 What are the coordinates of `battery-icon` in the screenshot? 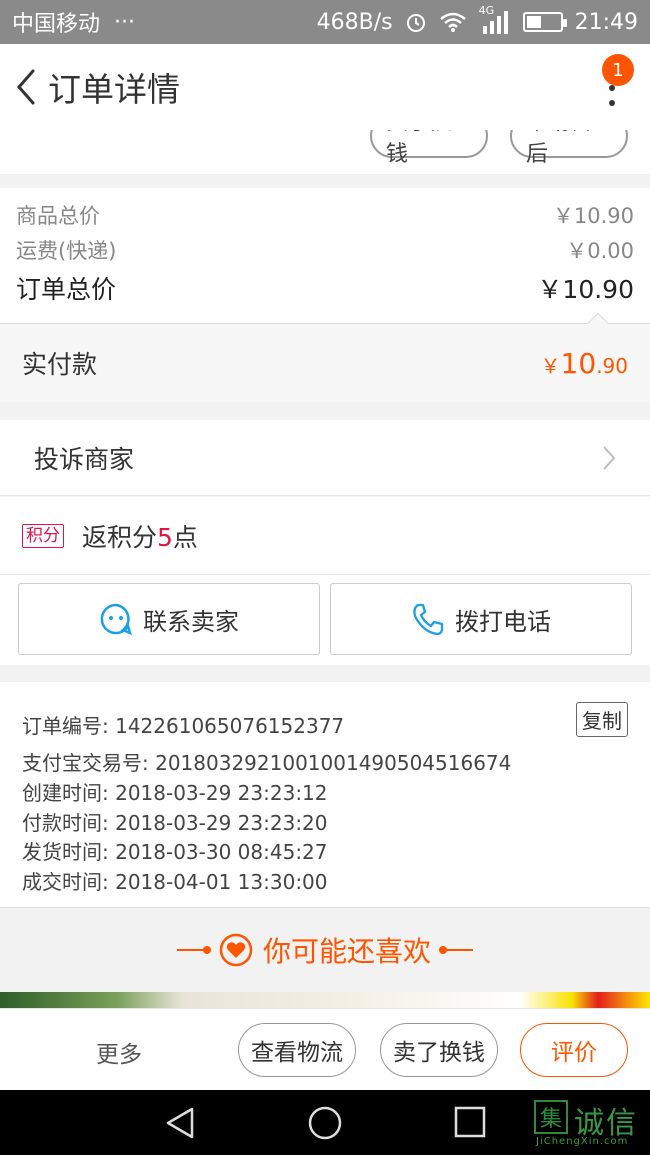 It's located at (544, 22).